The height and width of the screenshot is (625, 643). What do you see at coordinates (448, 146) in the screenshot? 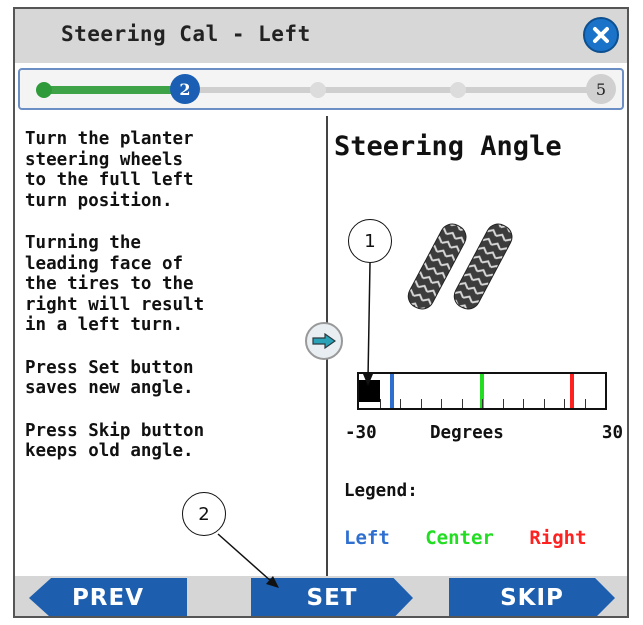
I see `steering-angle-title: Steering Angle` at bounding box center [448, 146].